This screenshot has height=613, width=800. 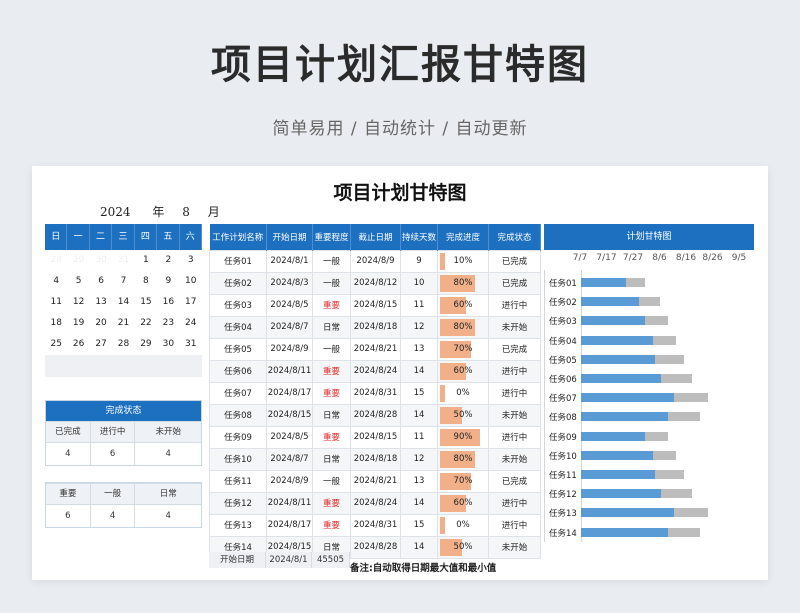 What do you see at coordinates (146, 281) in the screenshot?
I see `calendar-day: 8` at bounding box center [146, 281].